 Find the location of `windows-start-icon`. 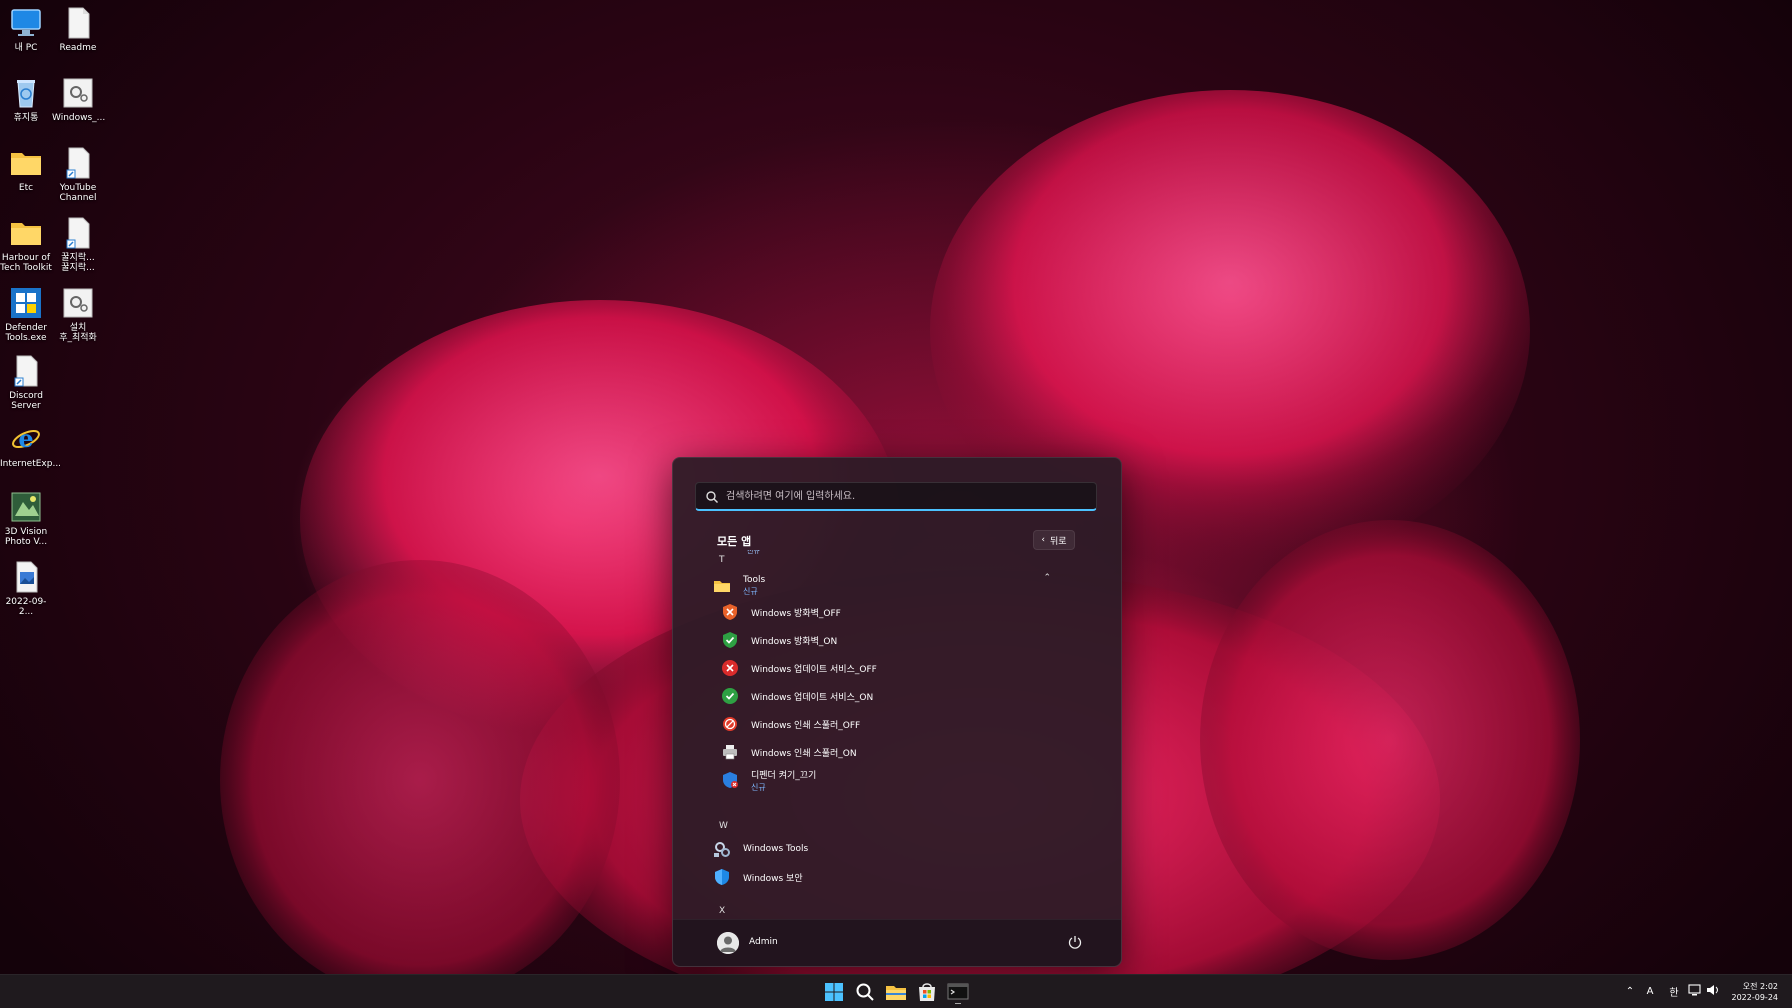

windows-start-icon is located at coordinates (834, 992).